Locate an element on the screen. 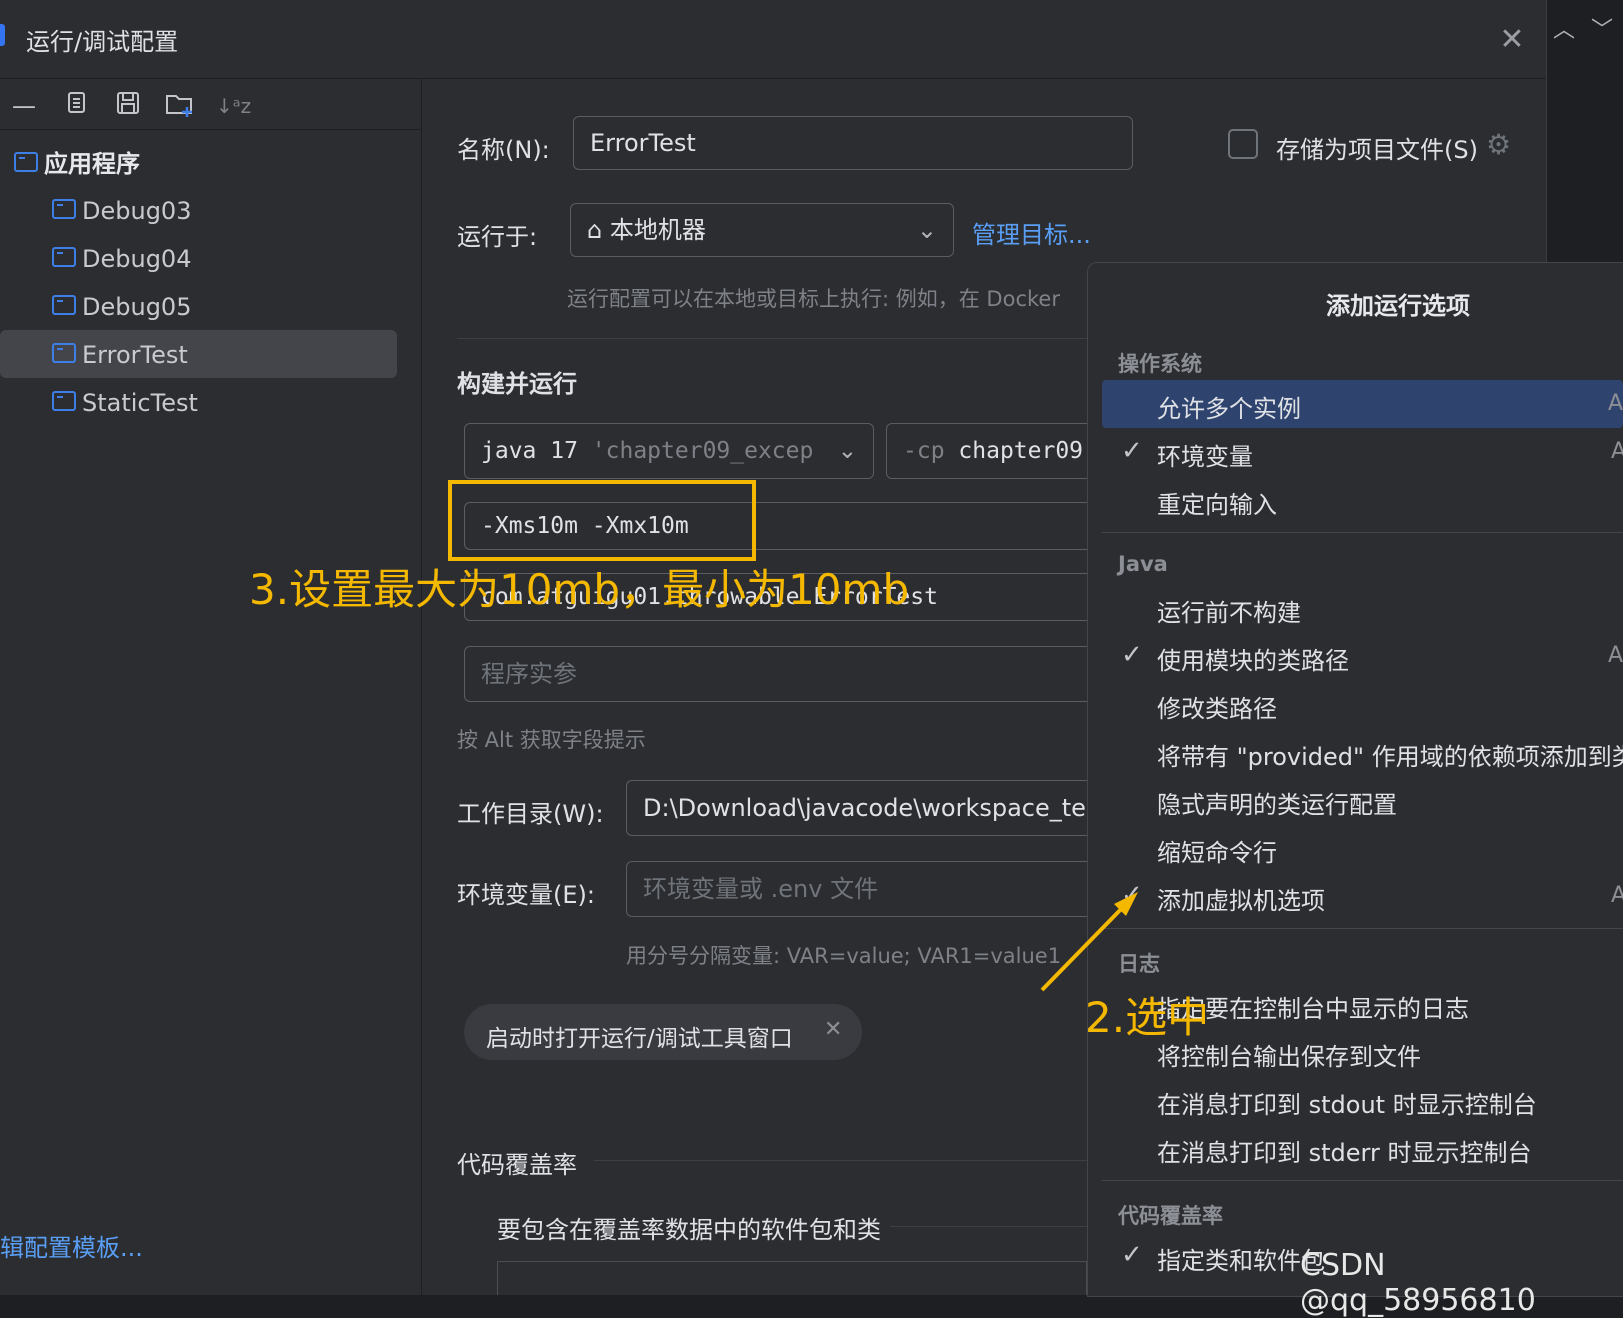 The width and height of the screenshot is (1623, 1318). run-on-select: ⌂ 本地机器 ⌄ is located at coordinates (762, 230).